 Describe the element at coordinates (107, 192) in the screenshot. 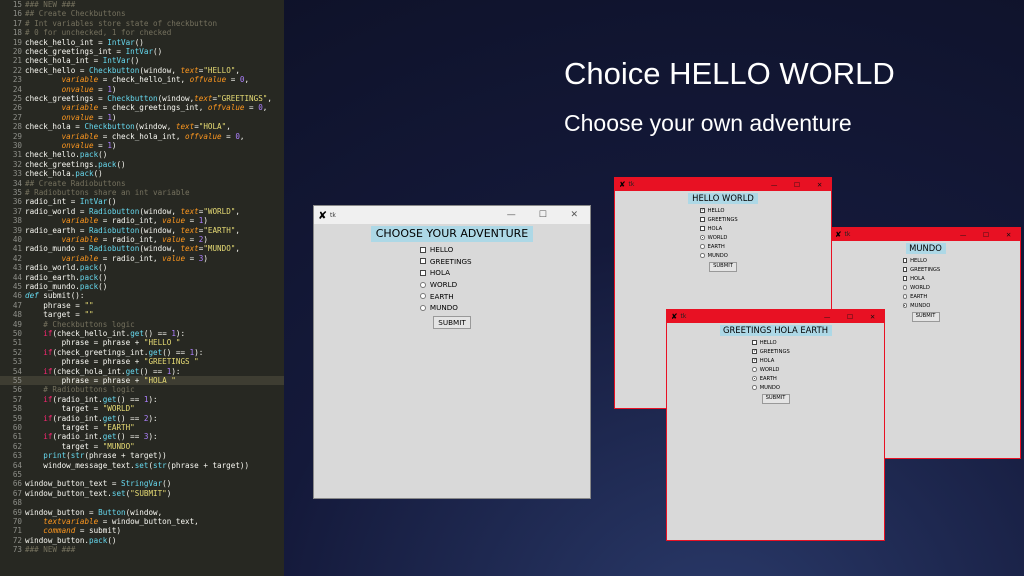

I see `code-line: # Radiobuttons share an int variable` at that location.